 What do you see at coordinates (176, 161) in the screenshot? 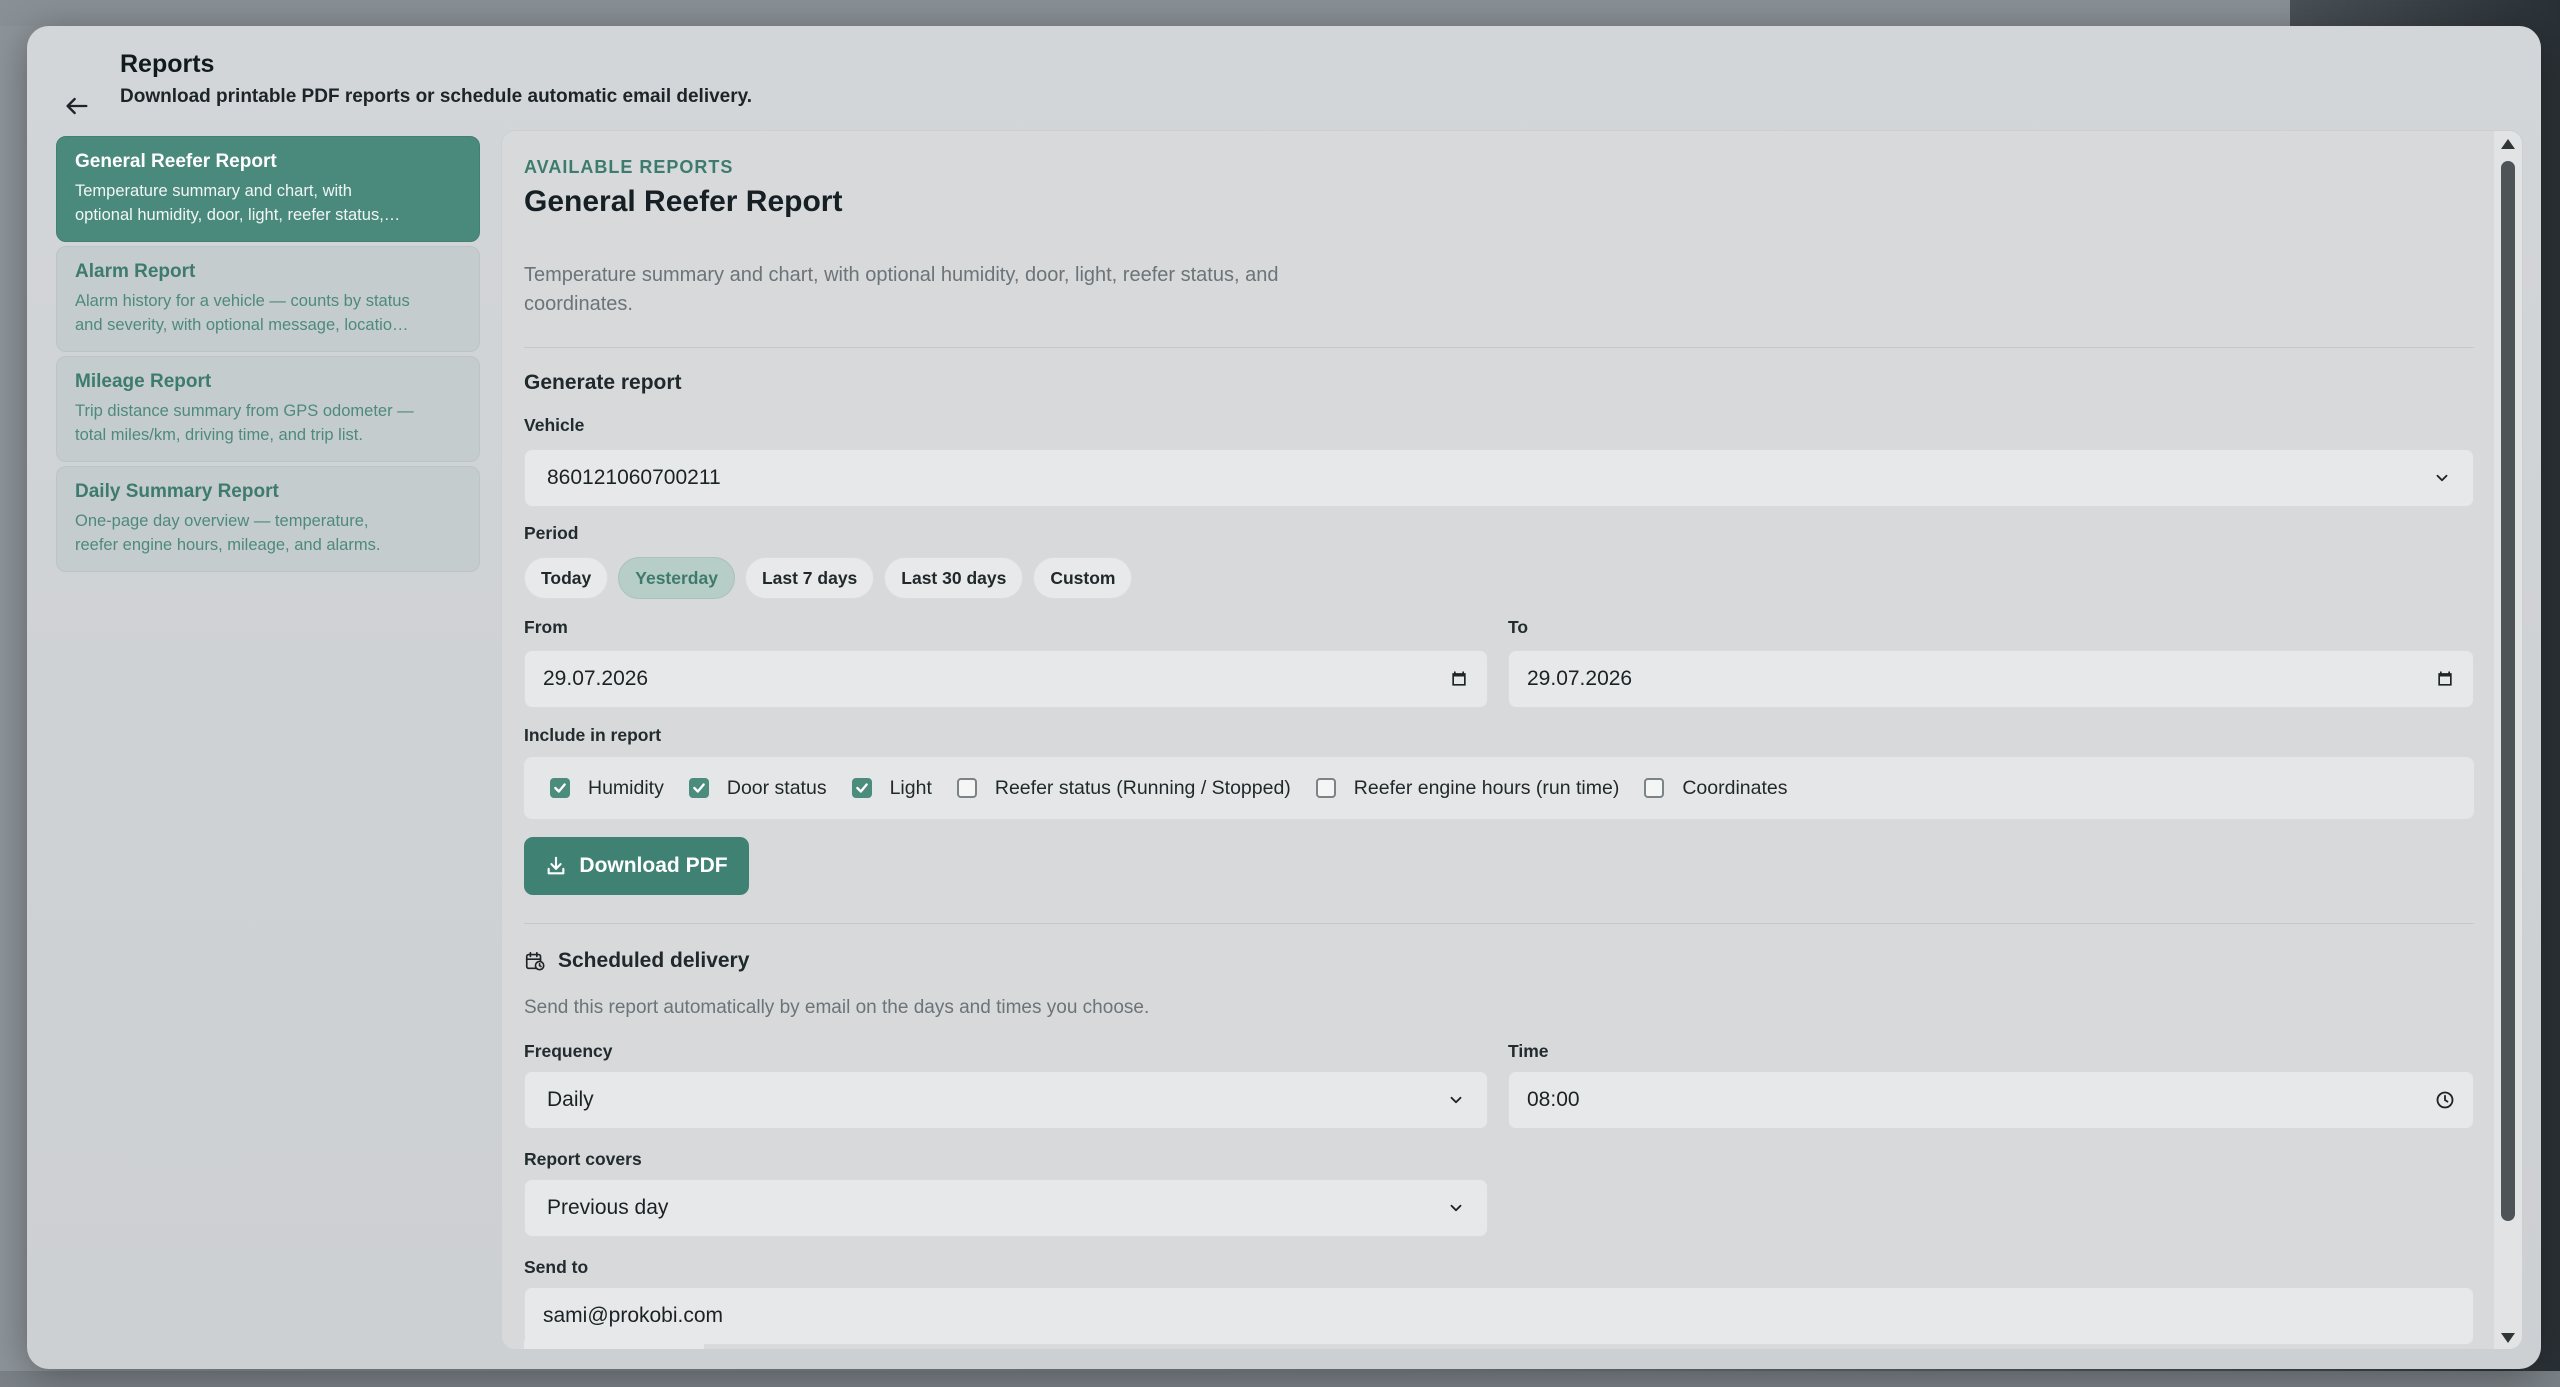
I see `report-item-title: General Reefer Report` at bounding box center [176, 161].